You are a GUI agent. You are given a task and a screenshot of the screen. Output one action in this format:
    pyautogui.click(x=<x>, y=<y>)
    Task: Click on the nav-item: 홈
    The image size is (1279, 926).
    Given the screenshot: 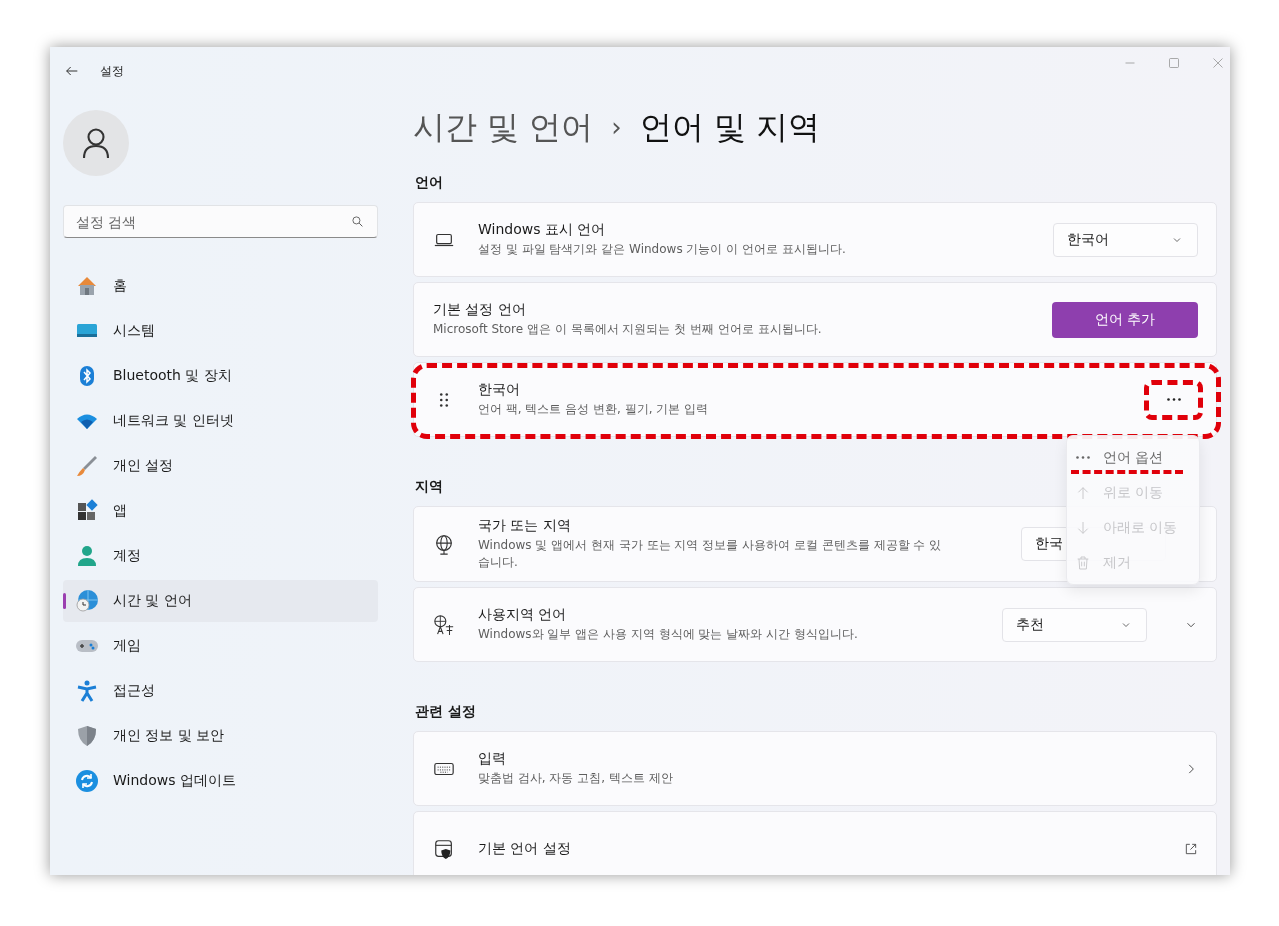 What is the action you would take?
    pyautogui.click(x=220, y=286)
    